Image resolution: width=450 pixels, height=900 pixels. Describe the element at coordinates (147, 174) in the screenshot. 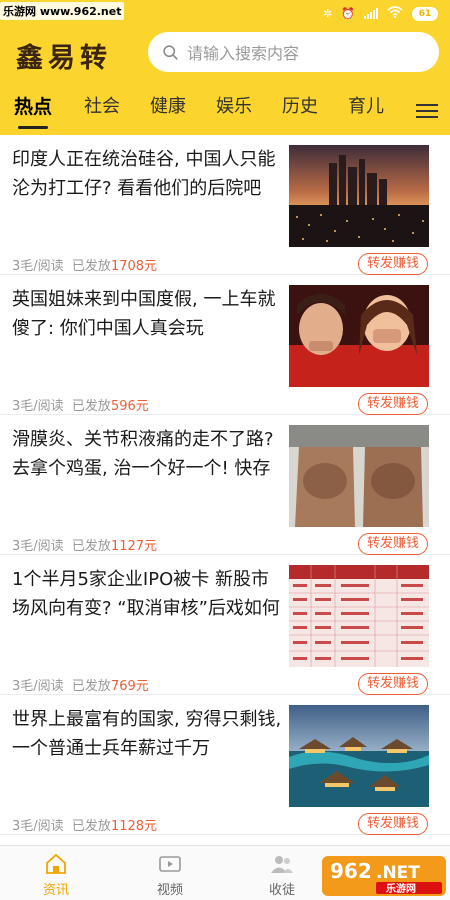

I see `article-title: 印度人正在统治硅谷, 中国人只能沦为打工仔? 看看他们的后院吧` at that location.